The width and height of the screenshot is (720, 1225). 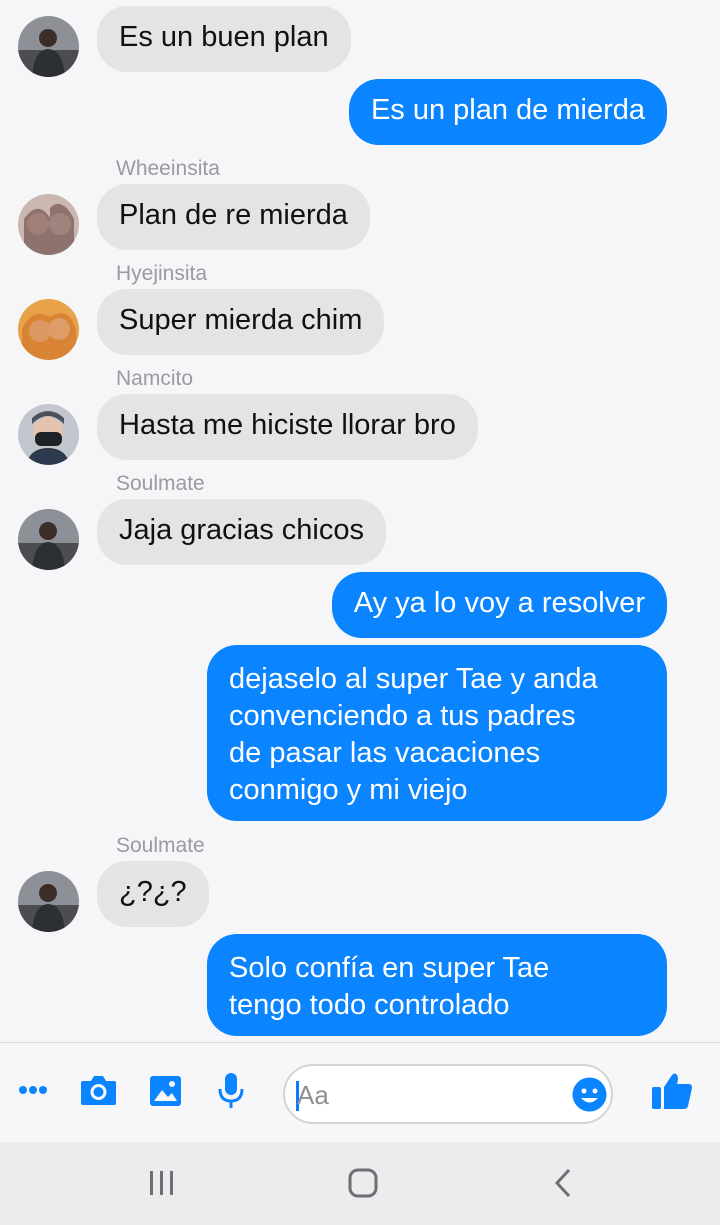 What do you see at coordinates (233, 217) in the screenshot?
I see `message-bubble: Plan de re mierda` at bounding box center [233, 217].